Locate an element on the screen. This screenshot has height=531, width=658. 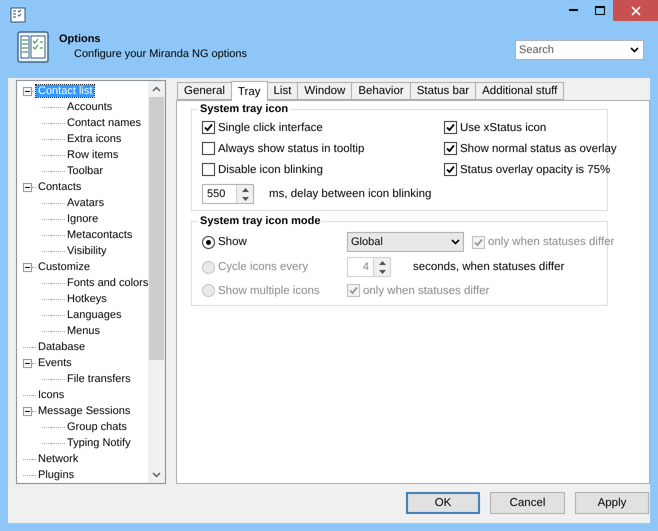
caret-icon is located at coordinates (455, 242).